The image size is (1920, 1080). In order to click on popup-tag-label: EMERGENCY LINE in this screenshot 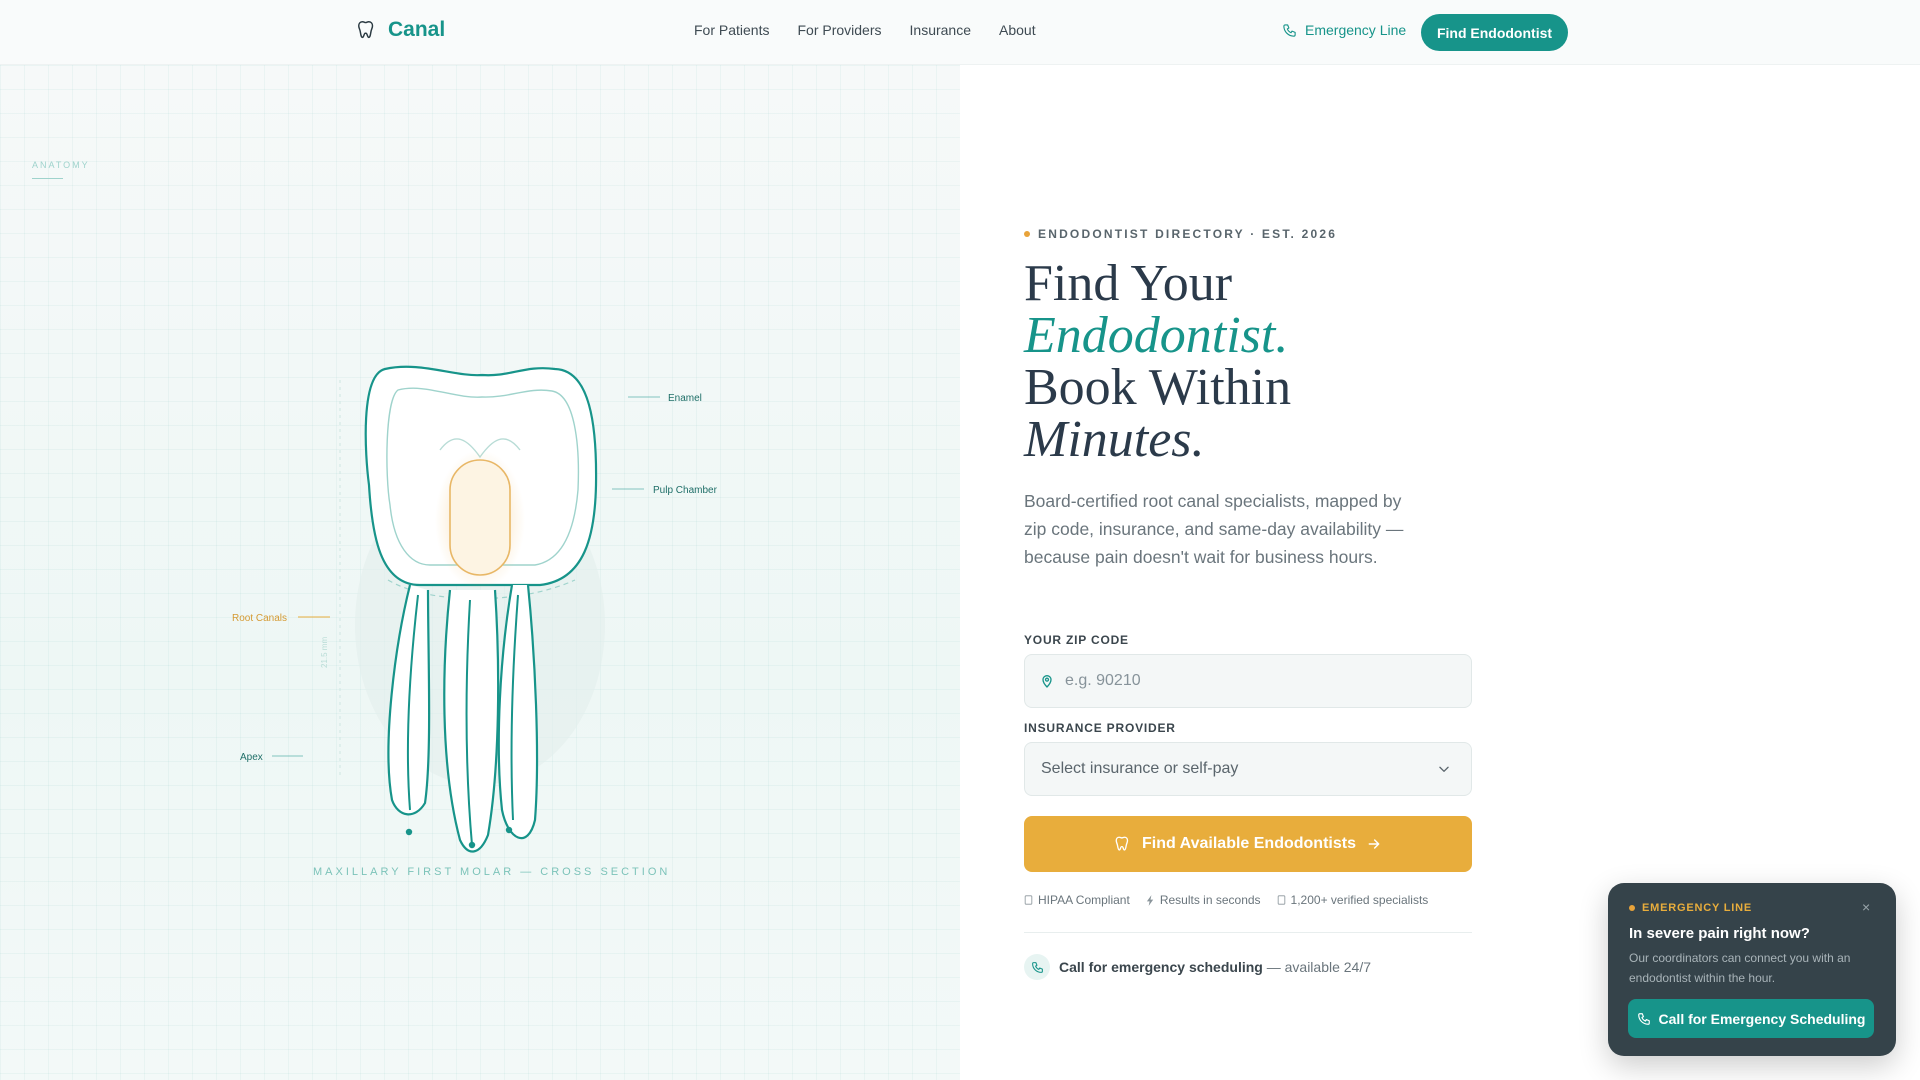, I will do `click(1697, 908)`.